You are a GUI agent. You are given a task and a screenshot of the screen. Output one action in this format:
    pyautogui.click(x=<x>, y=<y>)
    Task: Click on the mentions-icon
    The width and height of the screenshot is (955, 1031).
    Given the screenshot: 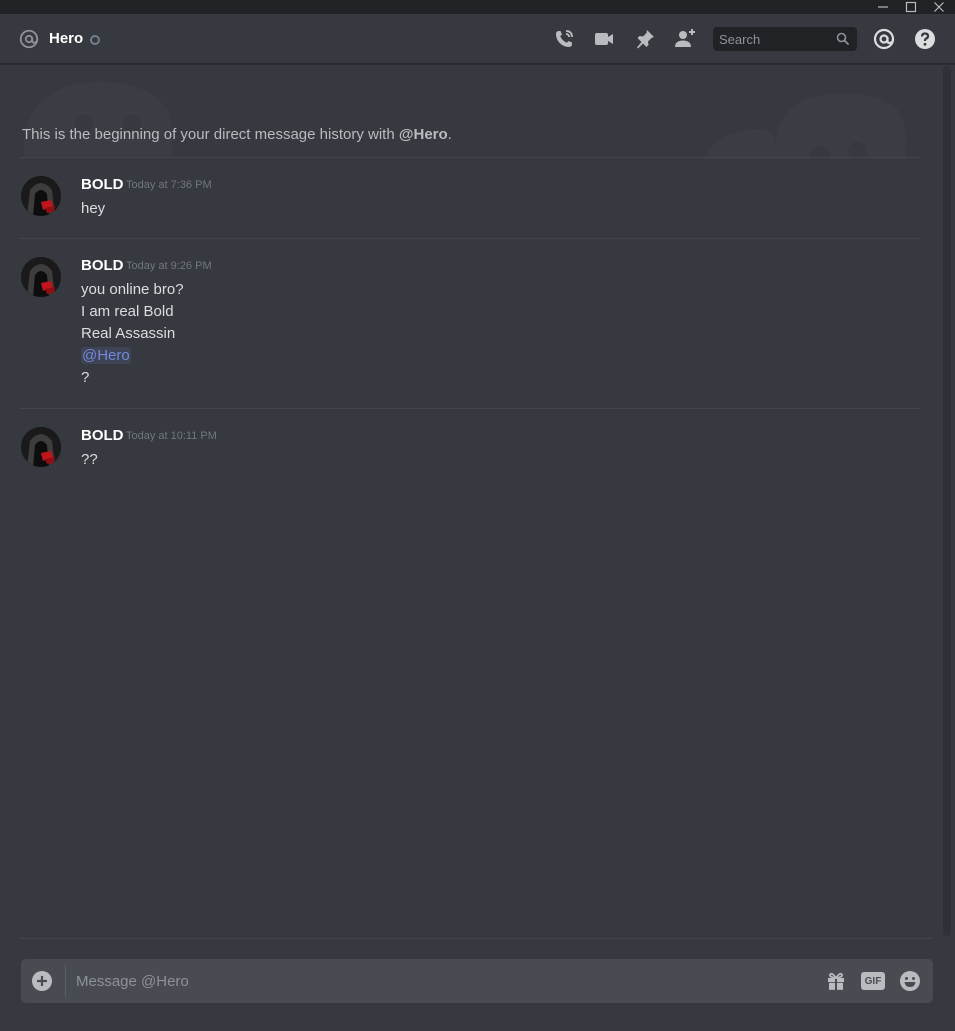 What is the action you would take?
    pyautogui.click(x=884, y=39)
    